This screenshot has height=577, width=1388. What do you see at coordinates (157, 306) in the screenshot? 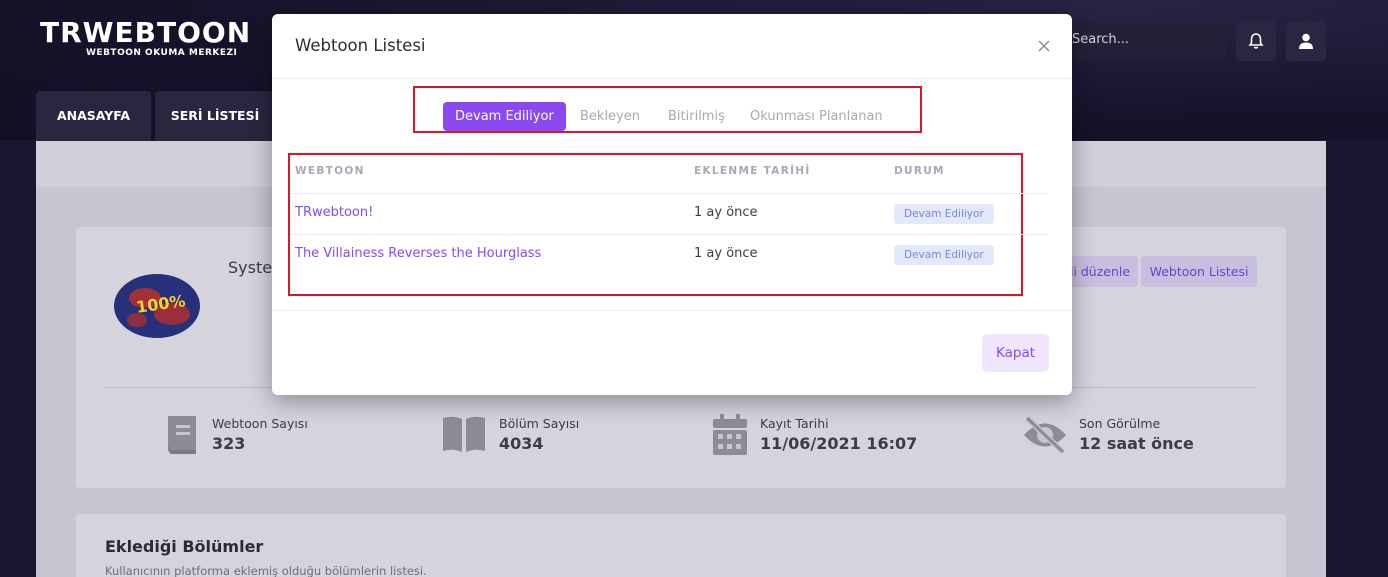
I see `avatar: 100%` at bounding box center [157, 306].